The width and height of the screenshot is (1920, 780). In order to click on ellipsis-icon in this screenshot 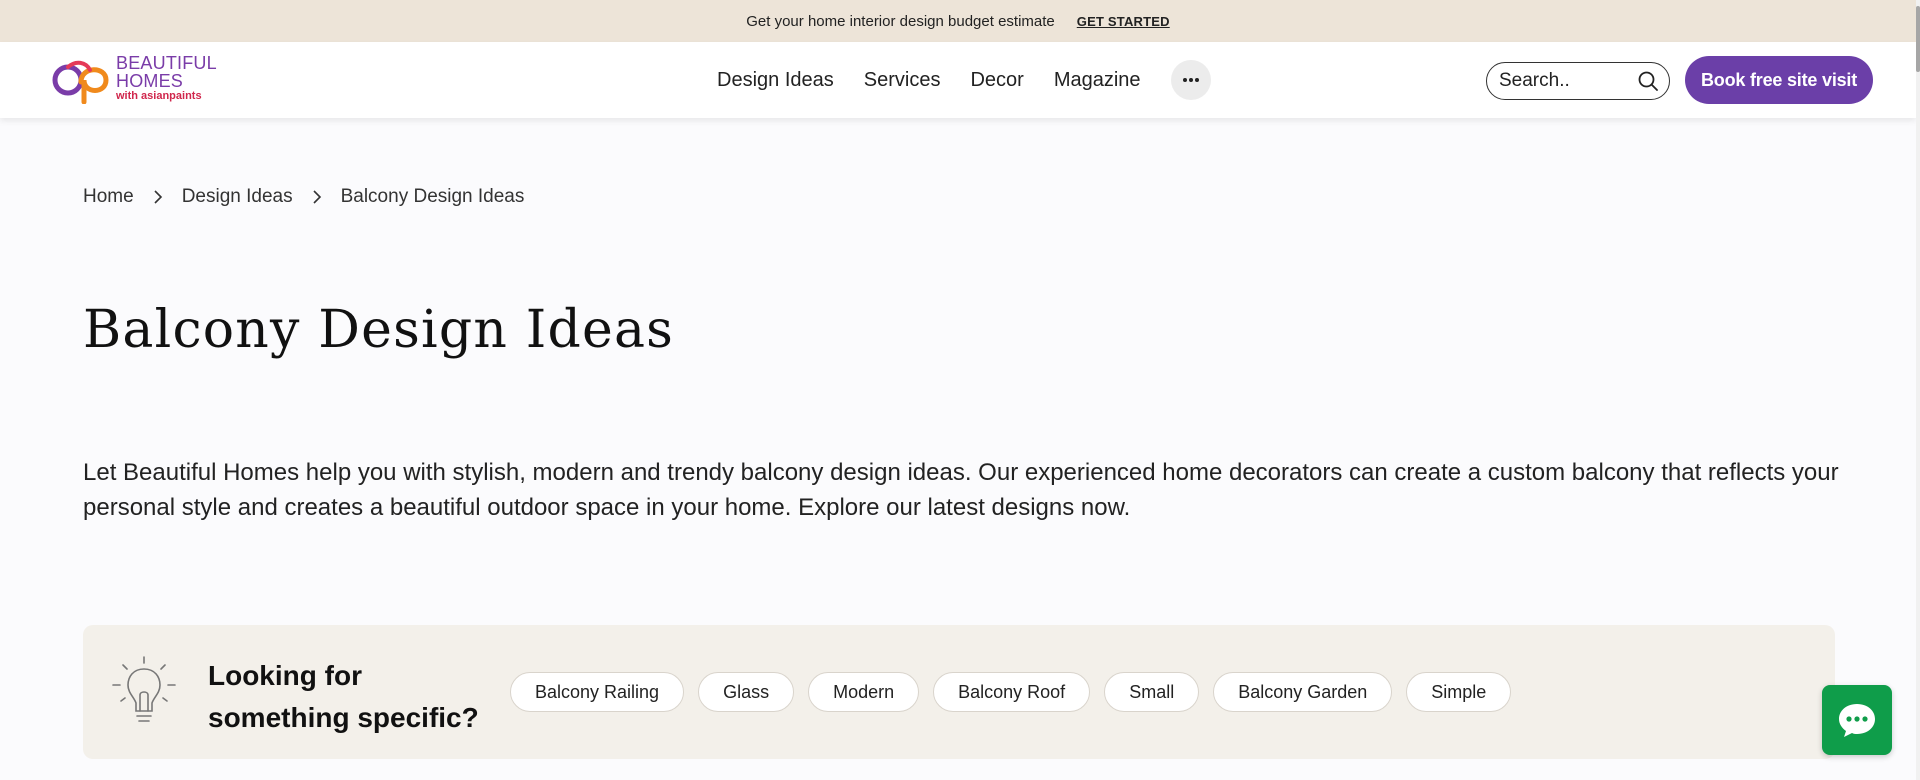, I will do `click(1190, 80)`.